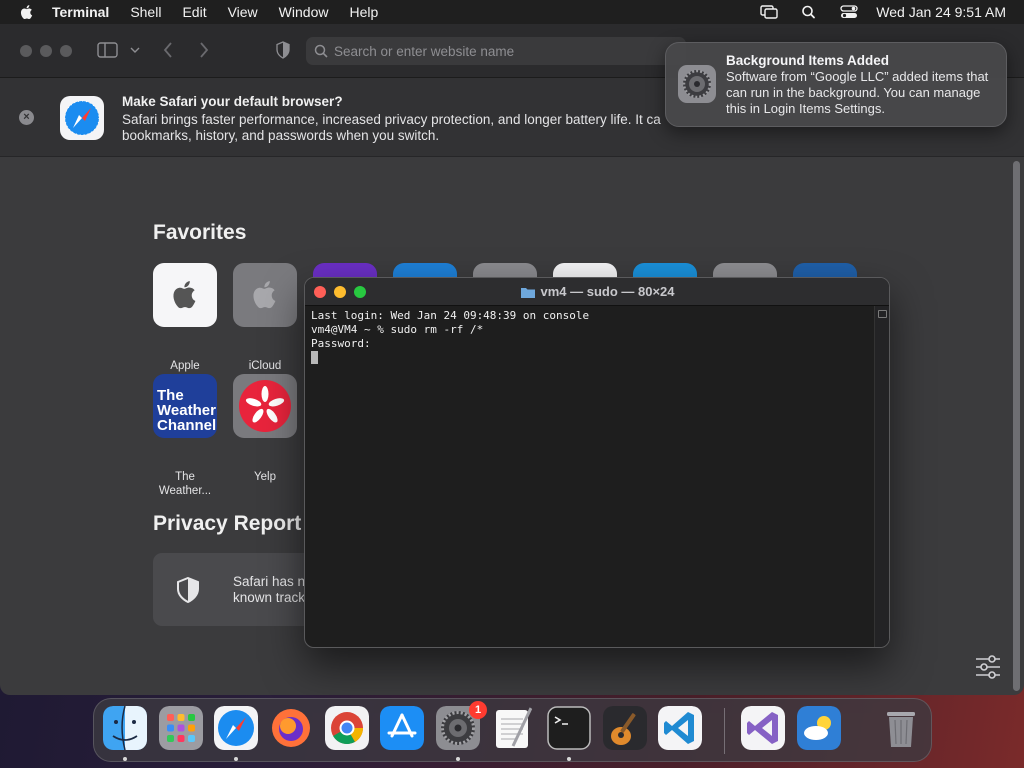 This screenshot has width=1024, height=768. Describe the element at coordinates (187, 425) in the screenshot. I see `weather-logo-line: Channel` at that location.